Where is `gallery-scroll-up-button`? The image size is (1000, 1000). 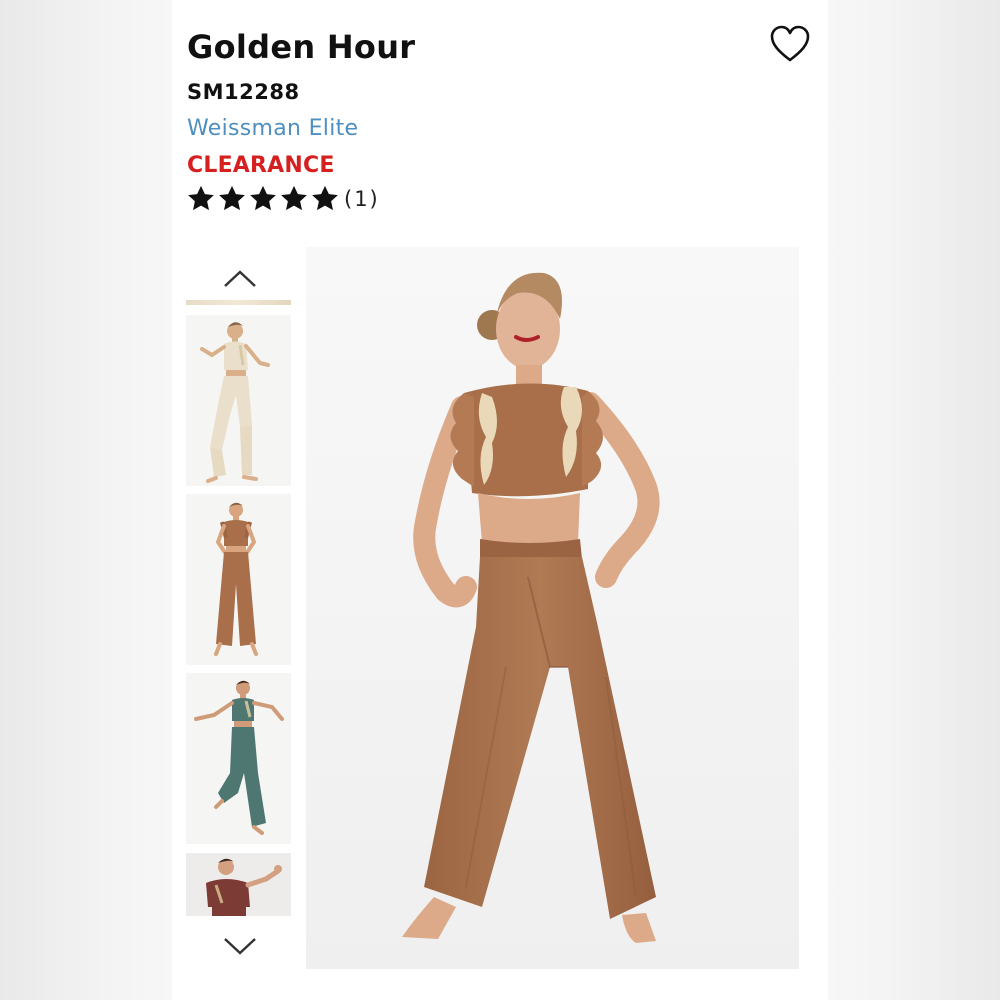
gallery-scroll-up-button is located at coordinates (240, 279).